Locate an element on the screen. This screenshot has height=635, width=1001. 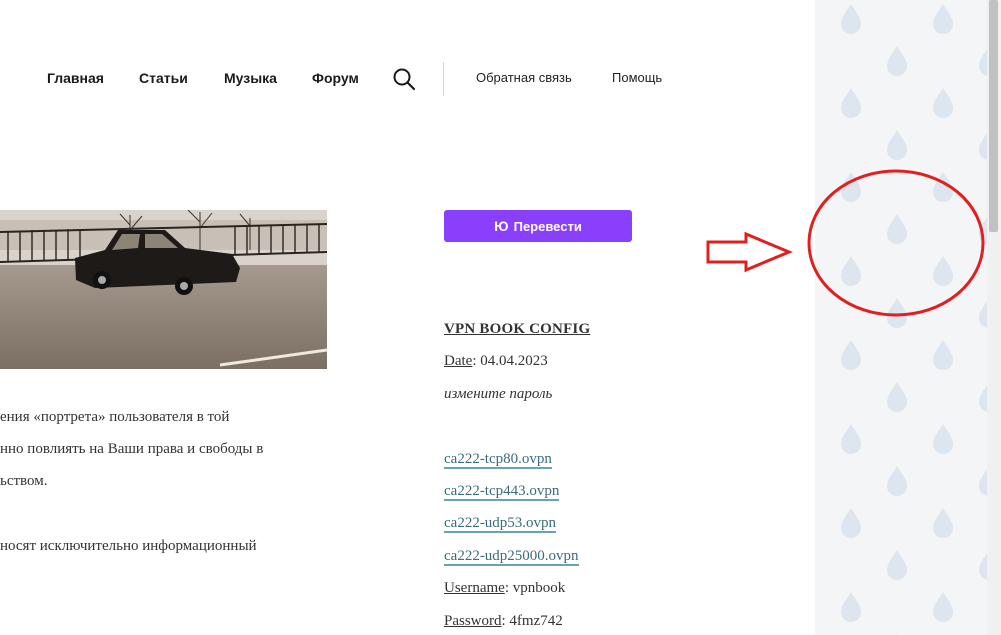
search-icon is located at coordinates (404, 79).